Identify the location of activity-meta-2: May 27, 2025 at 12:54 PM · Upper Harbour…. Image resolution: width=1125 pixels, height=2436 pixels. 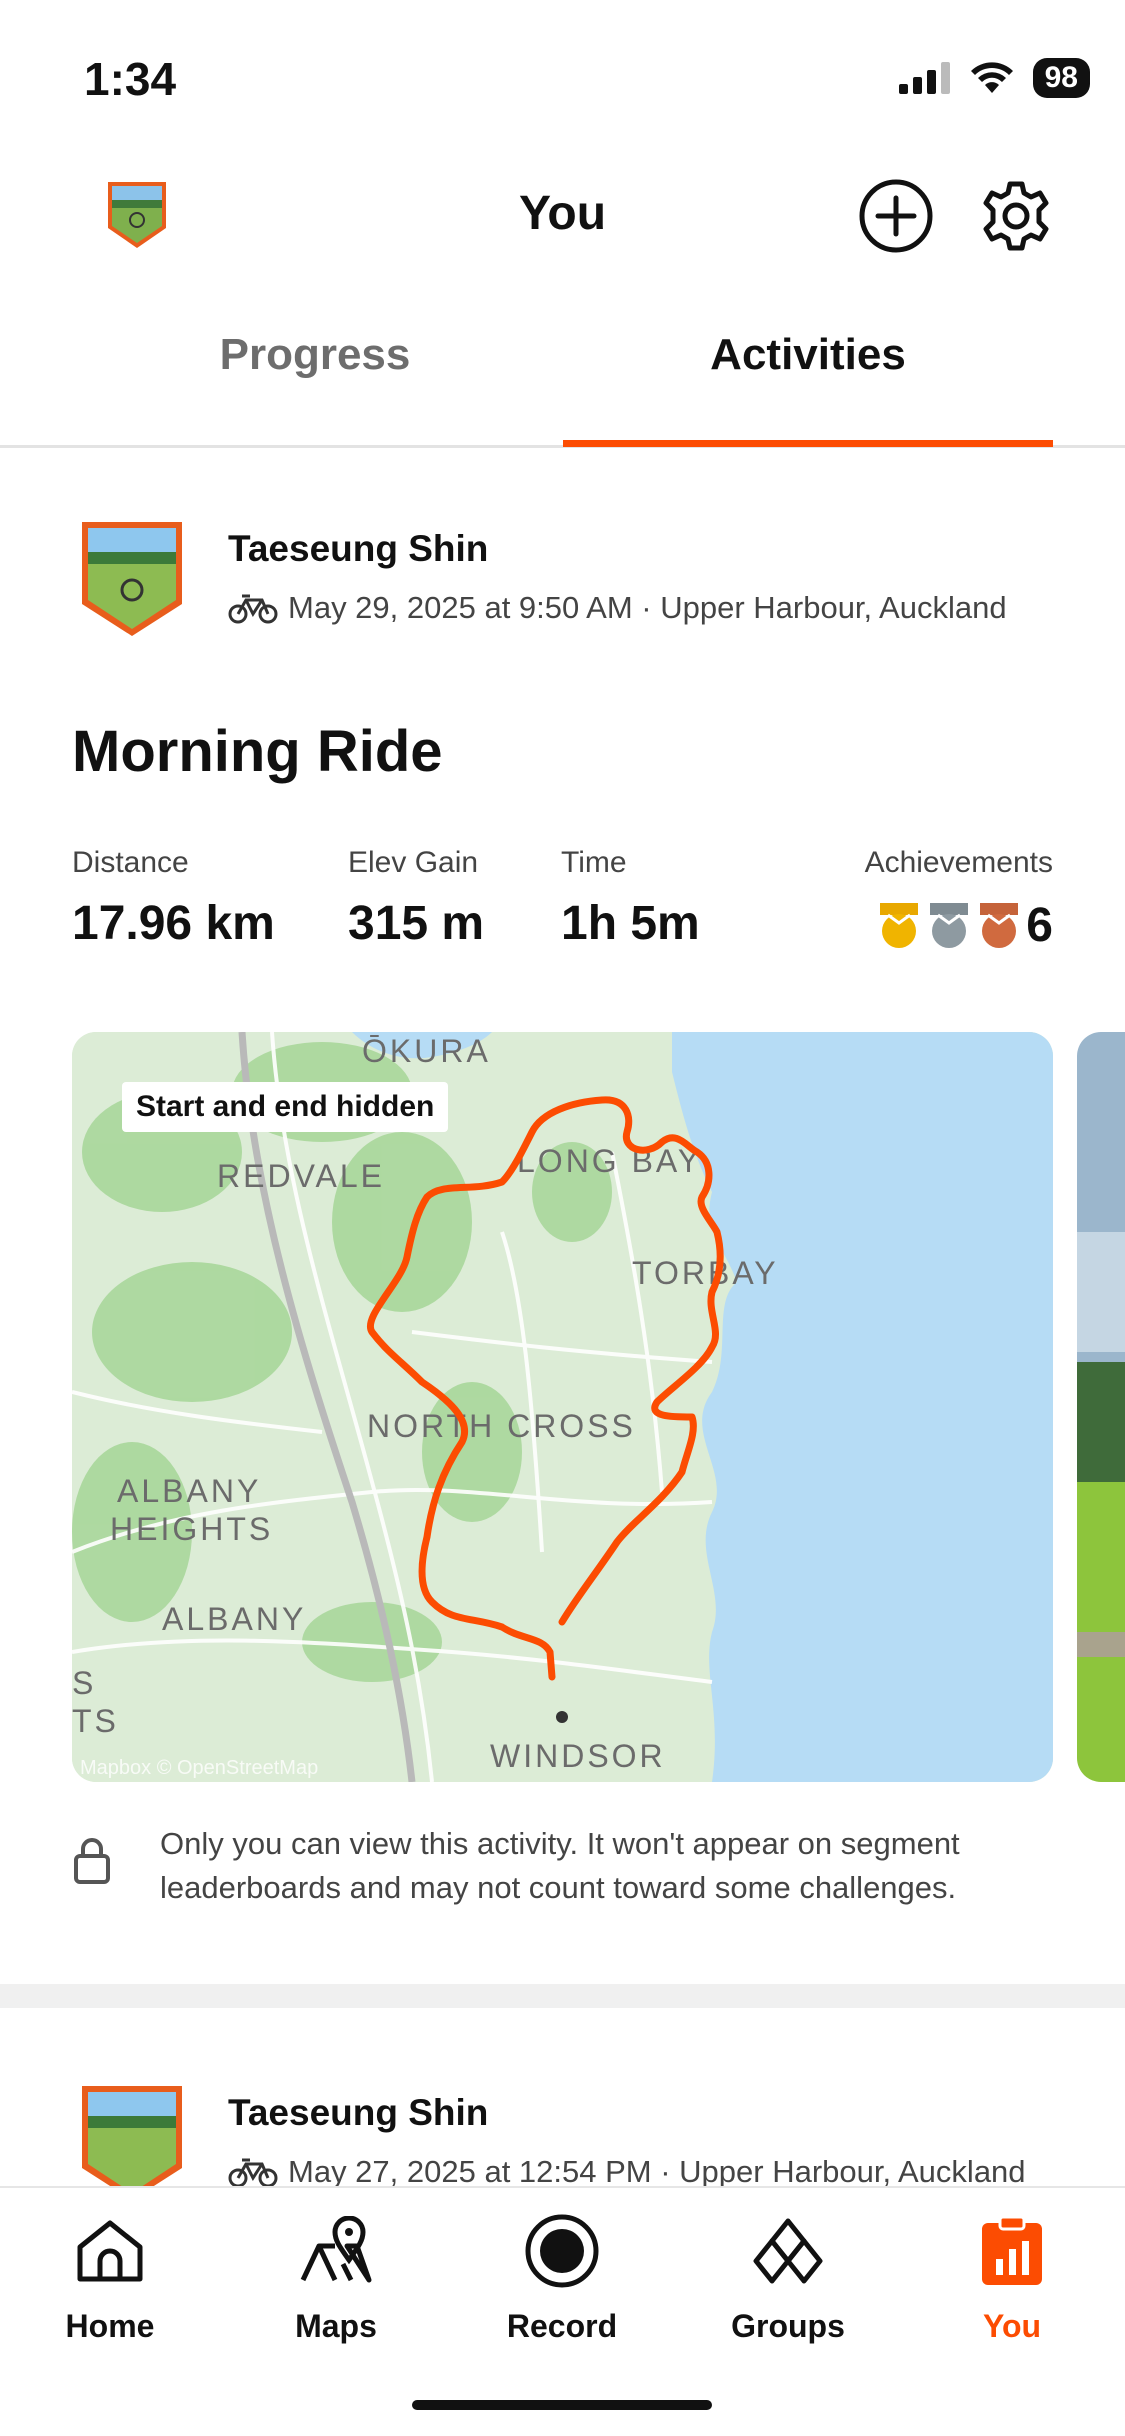
(627, 2172).